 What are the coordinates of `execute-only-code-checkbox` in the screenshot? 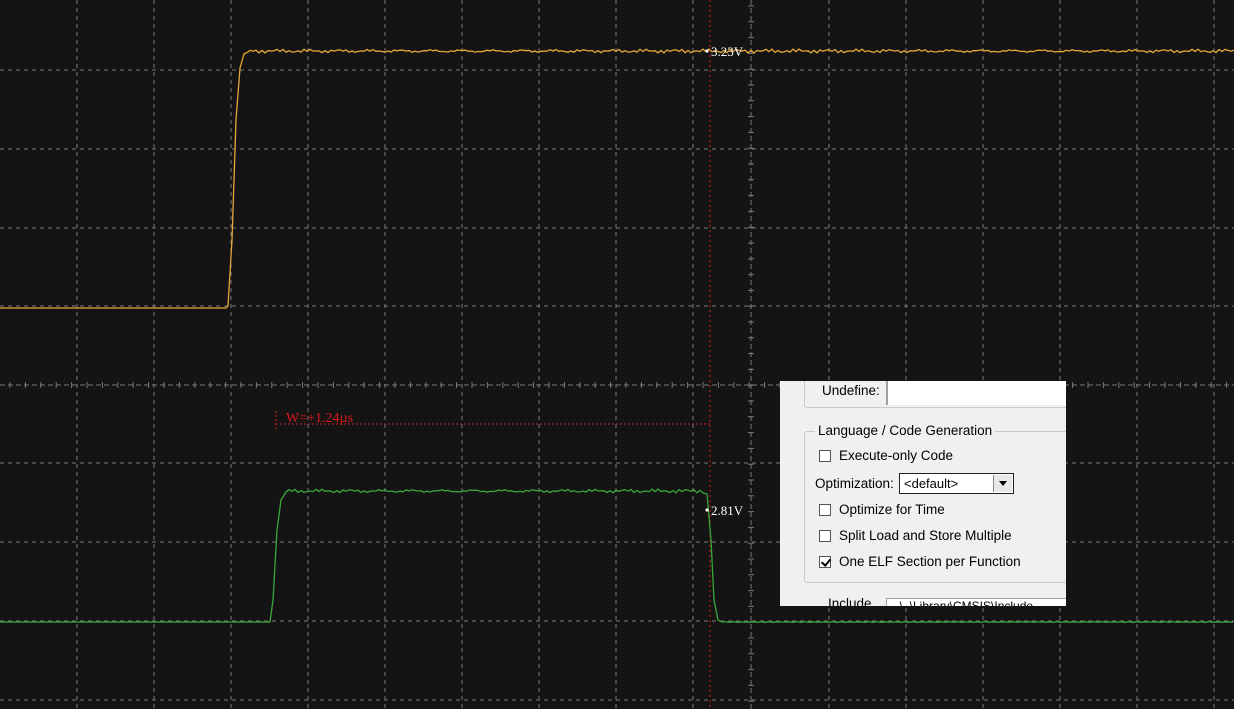 It's located at (825, 455).